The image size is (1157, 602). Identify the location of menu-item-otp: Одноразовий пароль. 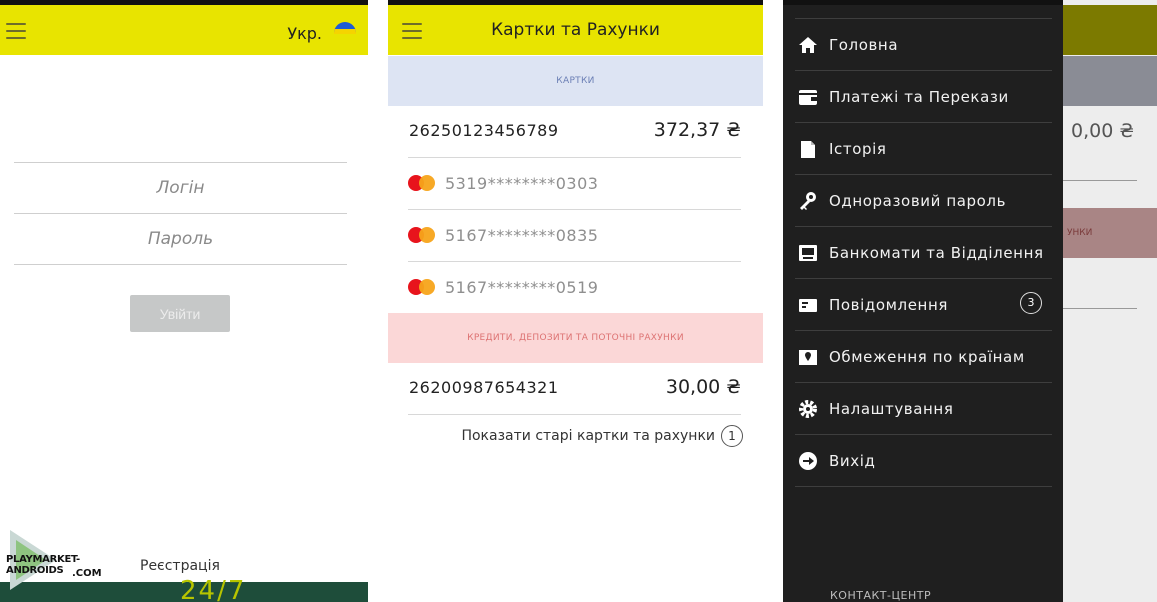
(923, 201).